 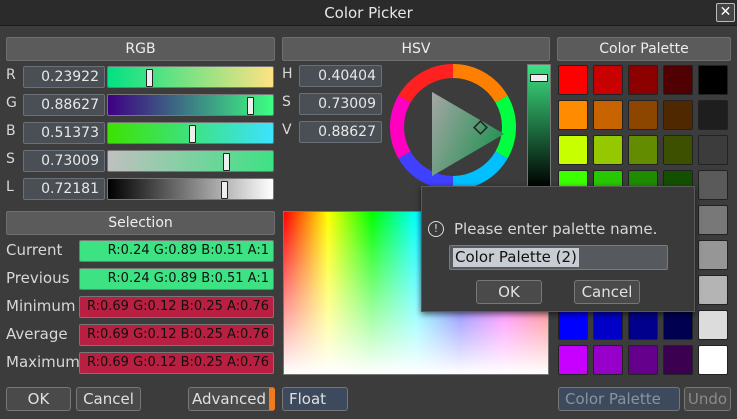 What do you see at coordinates (176, 335) in the screenshot?
I see `selection-average-color: R:0.69 G:0.12 B:0.25 A:0.76` at bounding box center [176, 335].